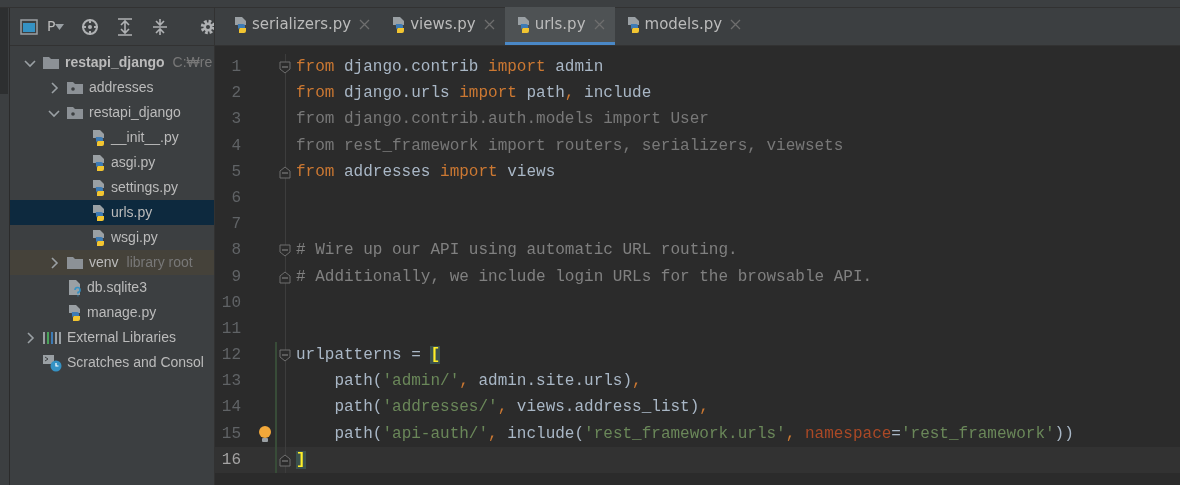 This screenshot has width=1180, height=485. I want to click on editor-tab: serializers.py, so click(301, 26).